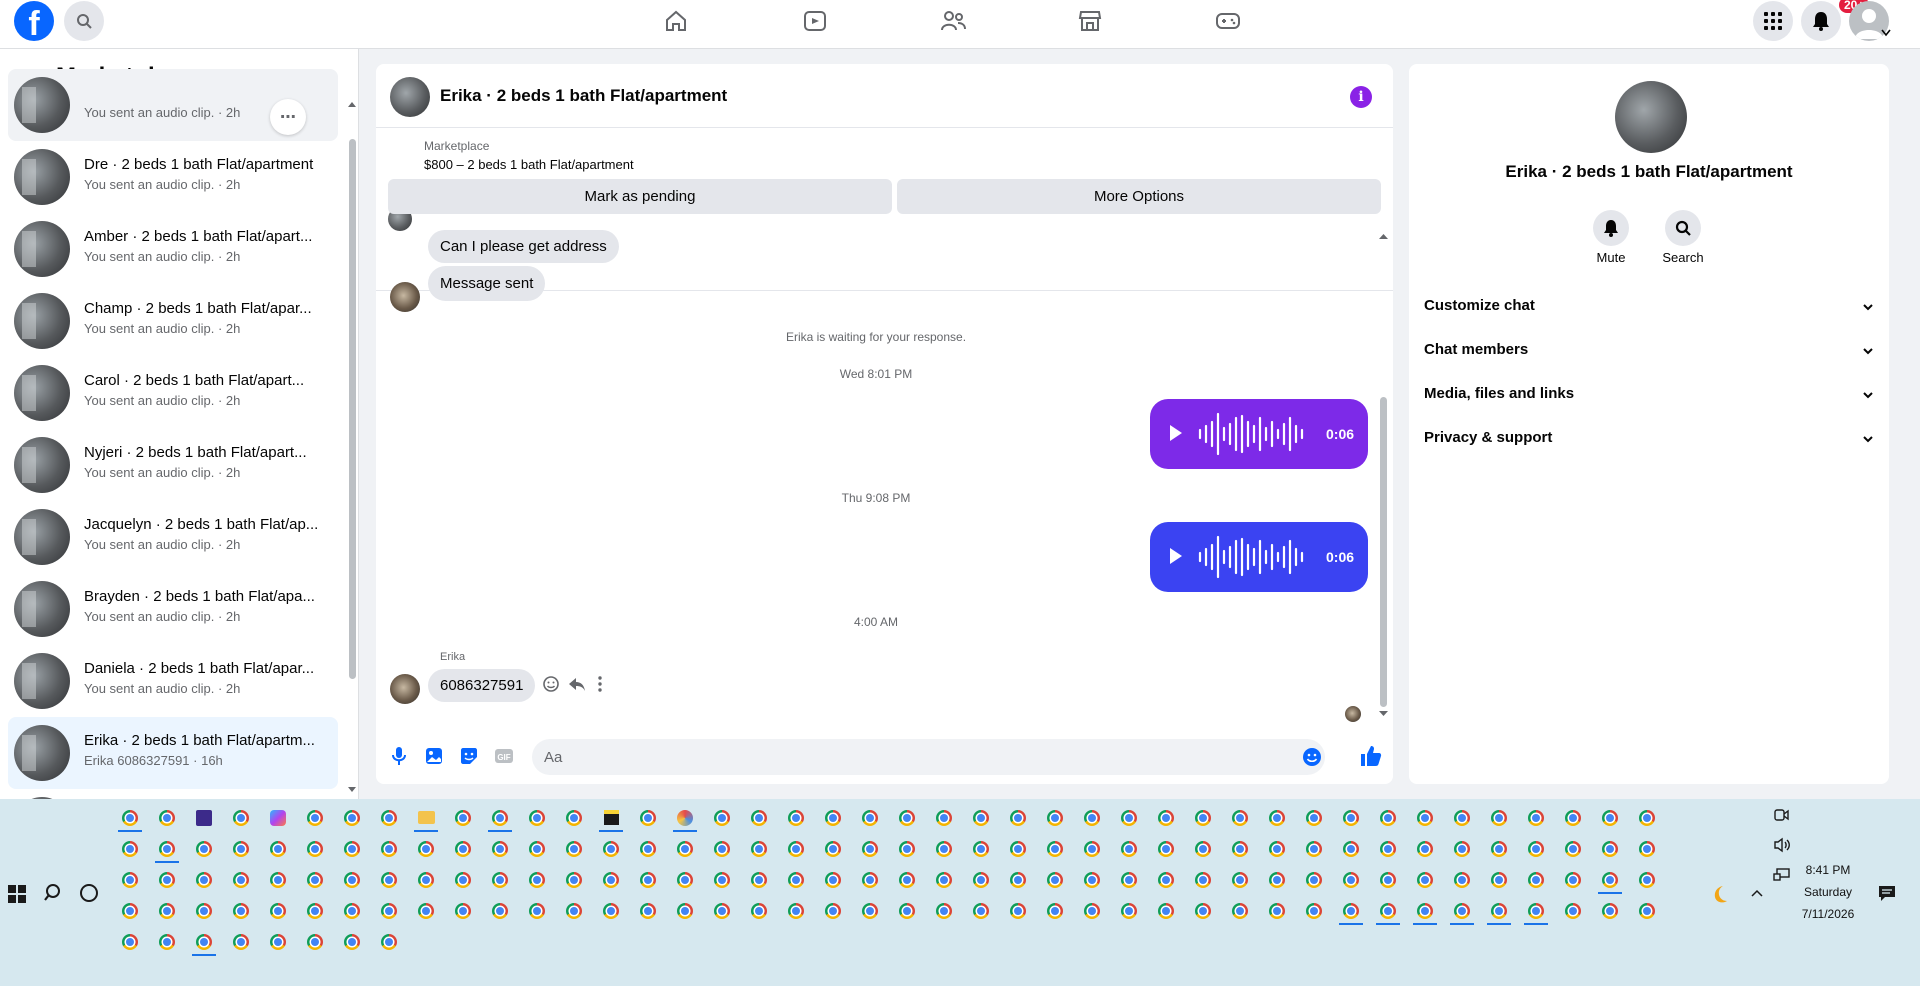 The height and width of the screenshot is (986, 1920). Describe the element at coordinates (34, 21) in the screenshot. I see `facebook-logo: f` at that location.